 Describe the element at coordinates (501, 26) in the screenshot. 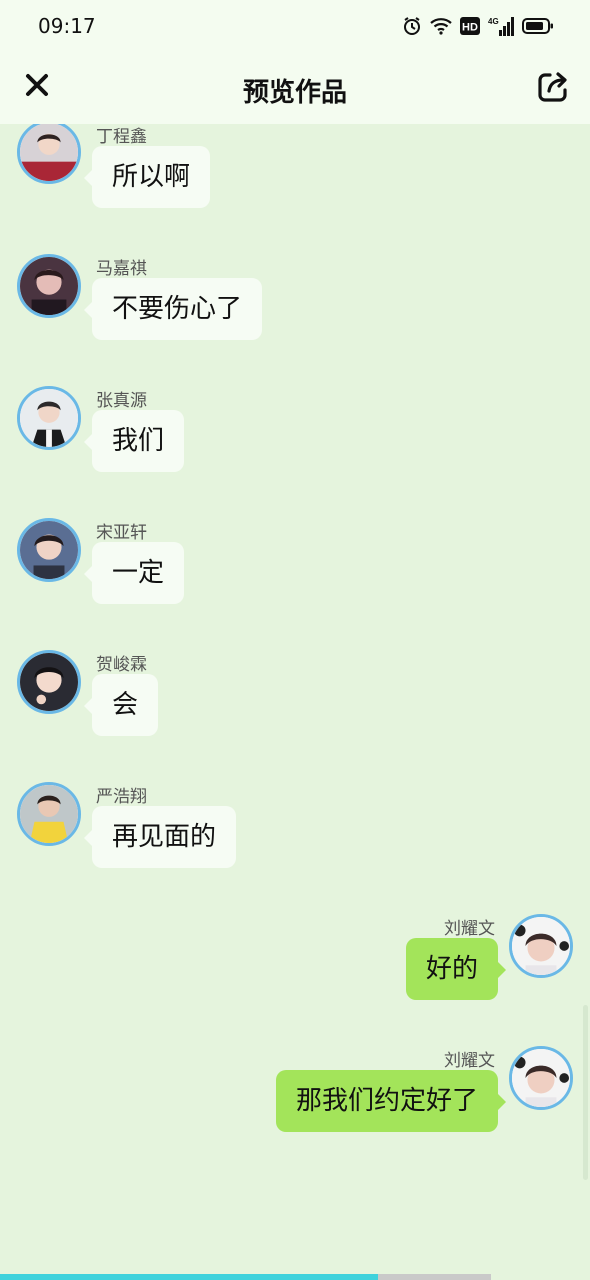

I see `signal-4g-icon: 4G` at that location.